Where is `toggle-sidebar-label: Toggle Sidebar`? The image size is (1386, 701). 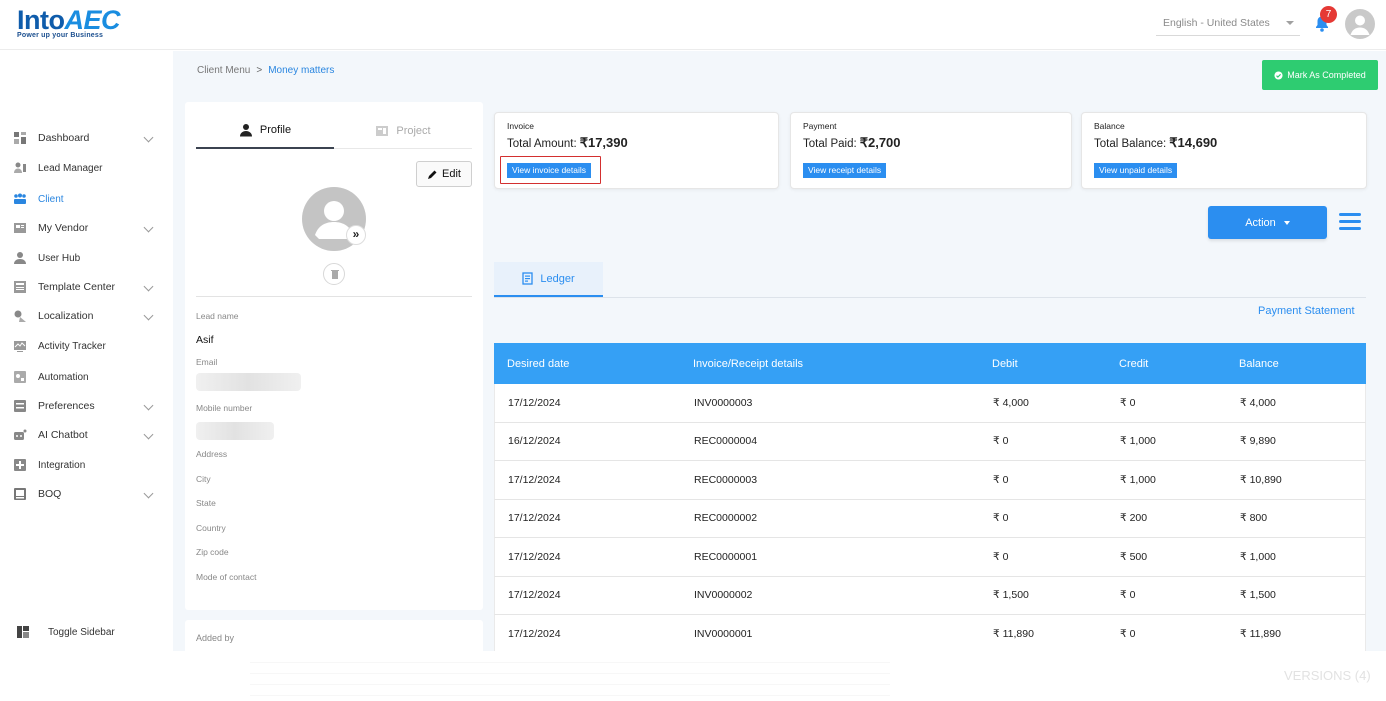 toggle-sidebar-label: Toggle Sidebar is located at coordinates (81, 632).